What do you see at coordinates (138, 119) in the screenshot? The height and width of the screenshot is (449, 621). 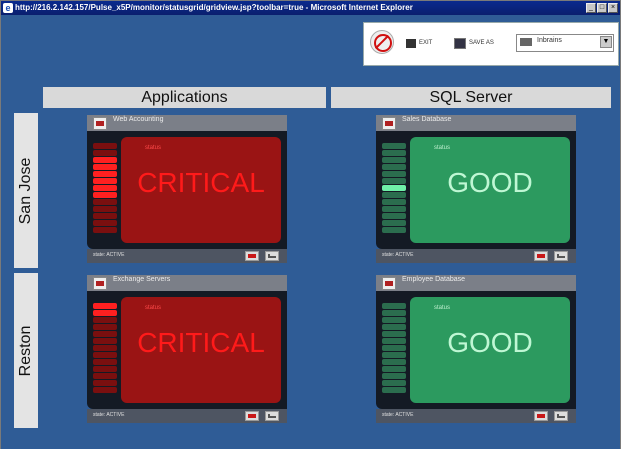 I see `panel-title: Web Accounting` at bounding box center [138, 119].